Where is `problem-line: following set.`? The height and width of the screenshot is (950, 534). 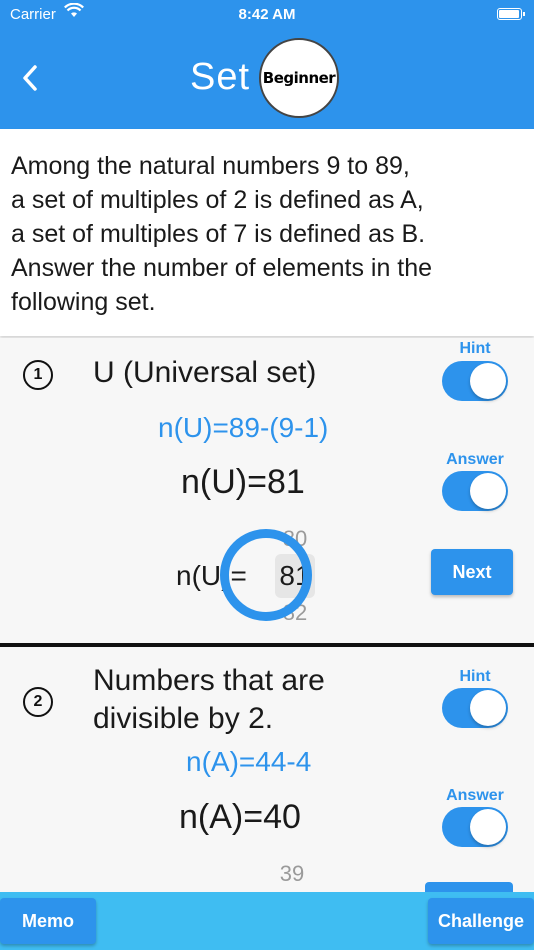 problem-line: following set. is located at coordinates (83, 302).